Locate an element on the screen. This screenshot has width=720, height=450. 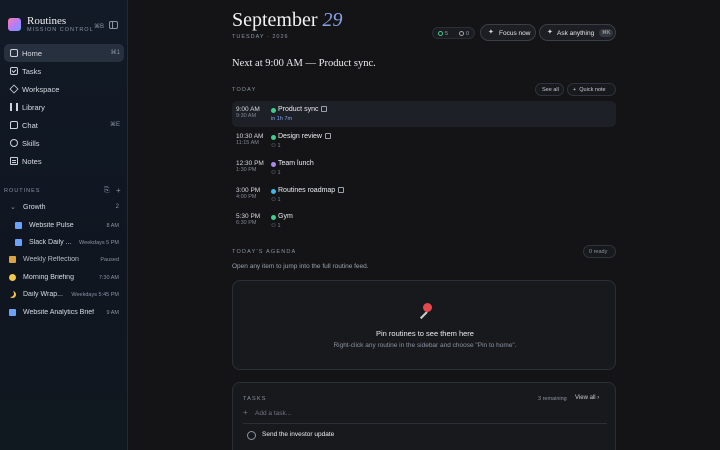
event-title: Gym is located at coordinates (285, 216).